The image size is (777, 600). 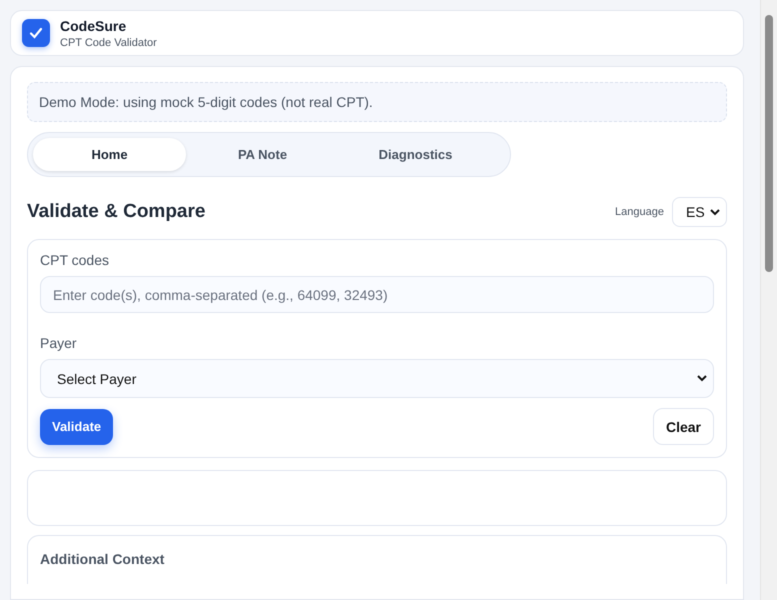 I want to click on context-title: Additional Context, so click(x=102, y=559).